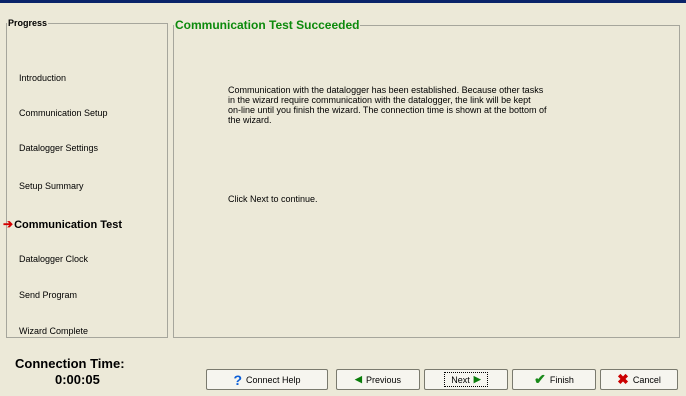  I want to click on previous-button: ◀ Previous, so click(378, 379).